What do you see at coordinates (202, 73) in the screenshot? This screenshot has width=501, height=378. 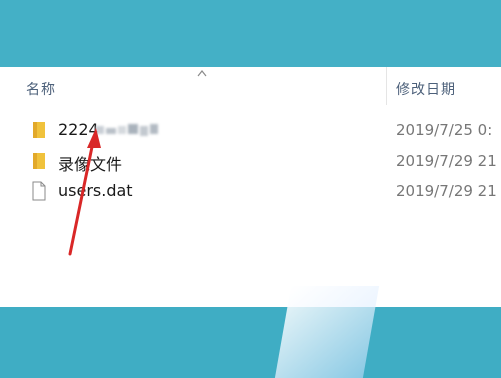 I see `sort-ascending-icon` at bounding box center [202, 73].